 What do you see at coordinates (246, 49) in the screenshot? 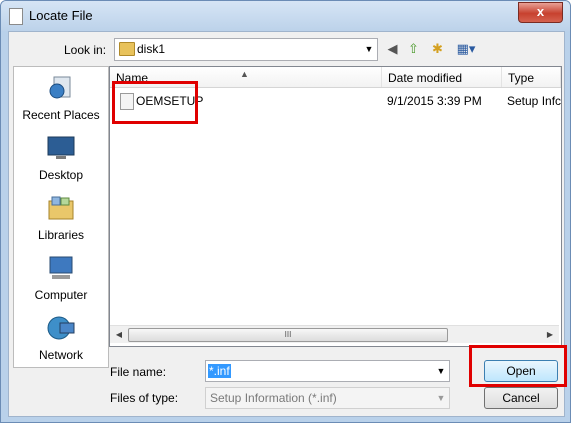
I see `lookin-dropdown: disk1 ▼` at bounding box center [246, 49].